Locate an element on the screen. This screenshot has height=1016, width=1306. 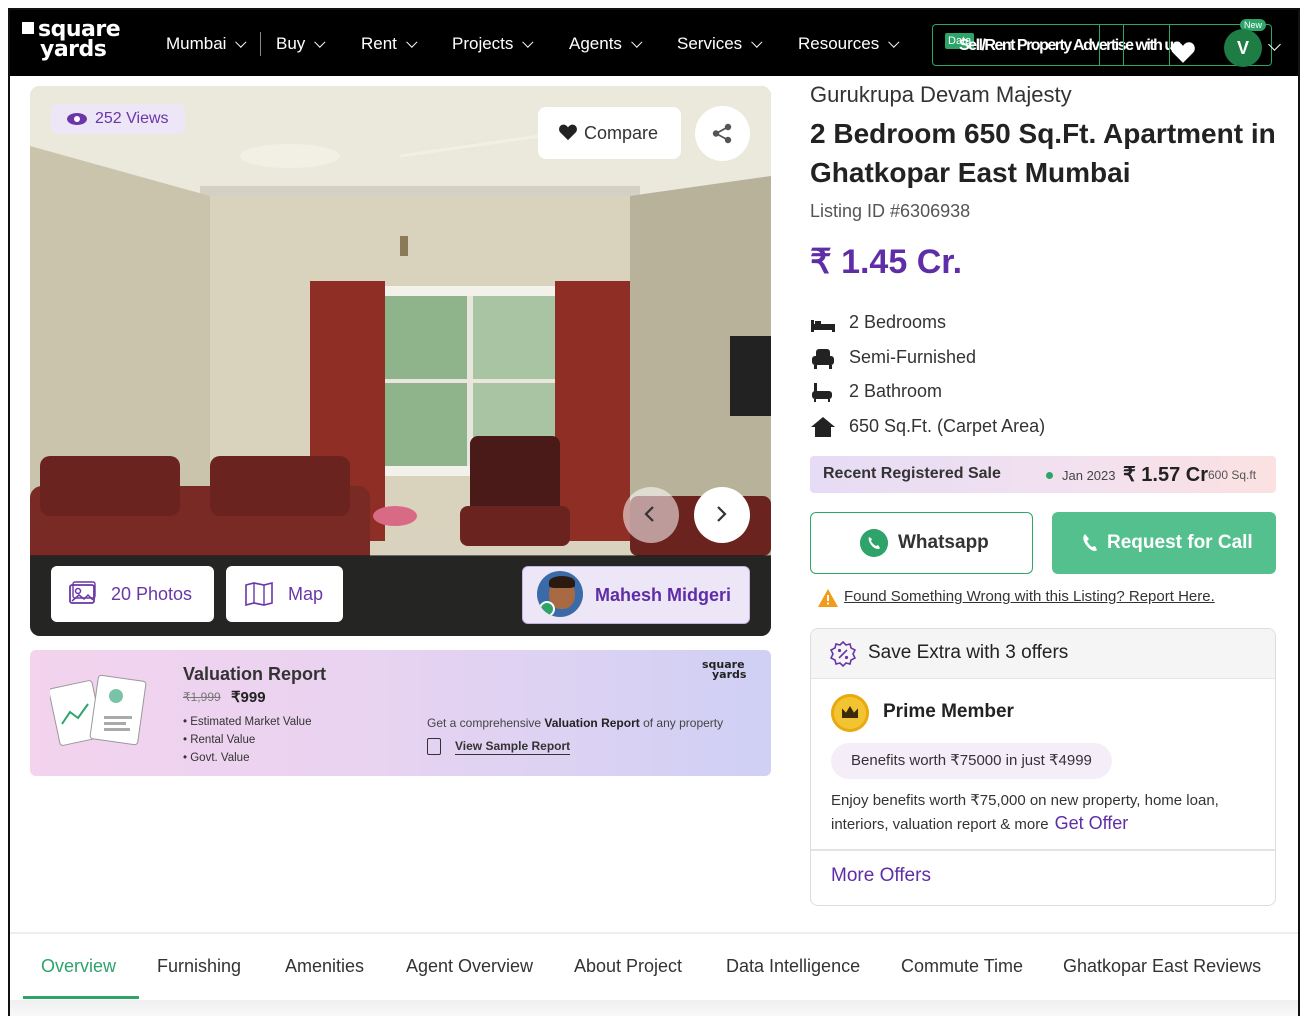
whatsapp-button: Whatsapp is located at coordinates (921, 543).